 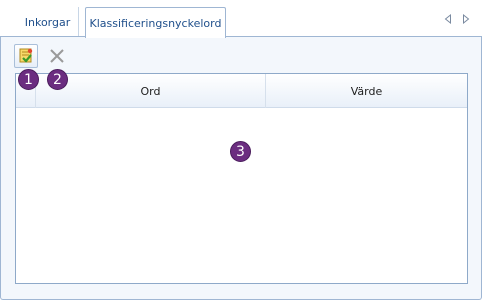 I want to click on tab-strip-divider, so click(x=241, y=36).